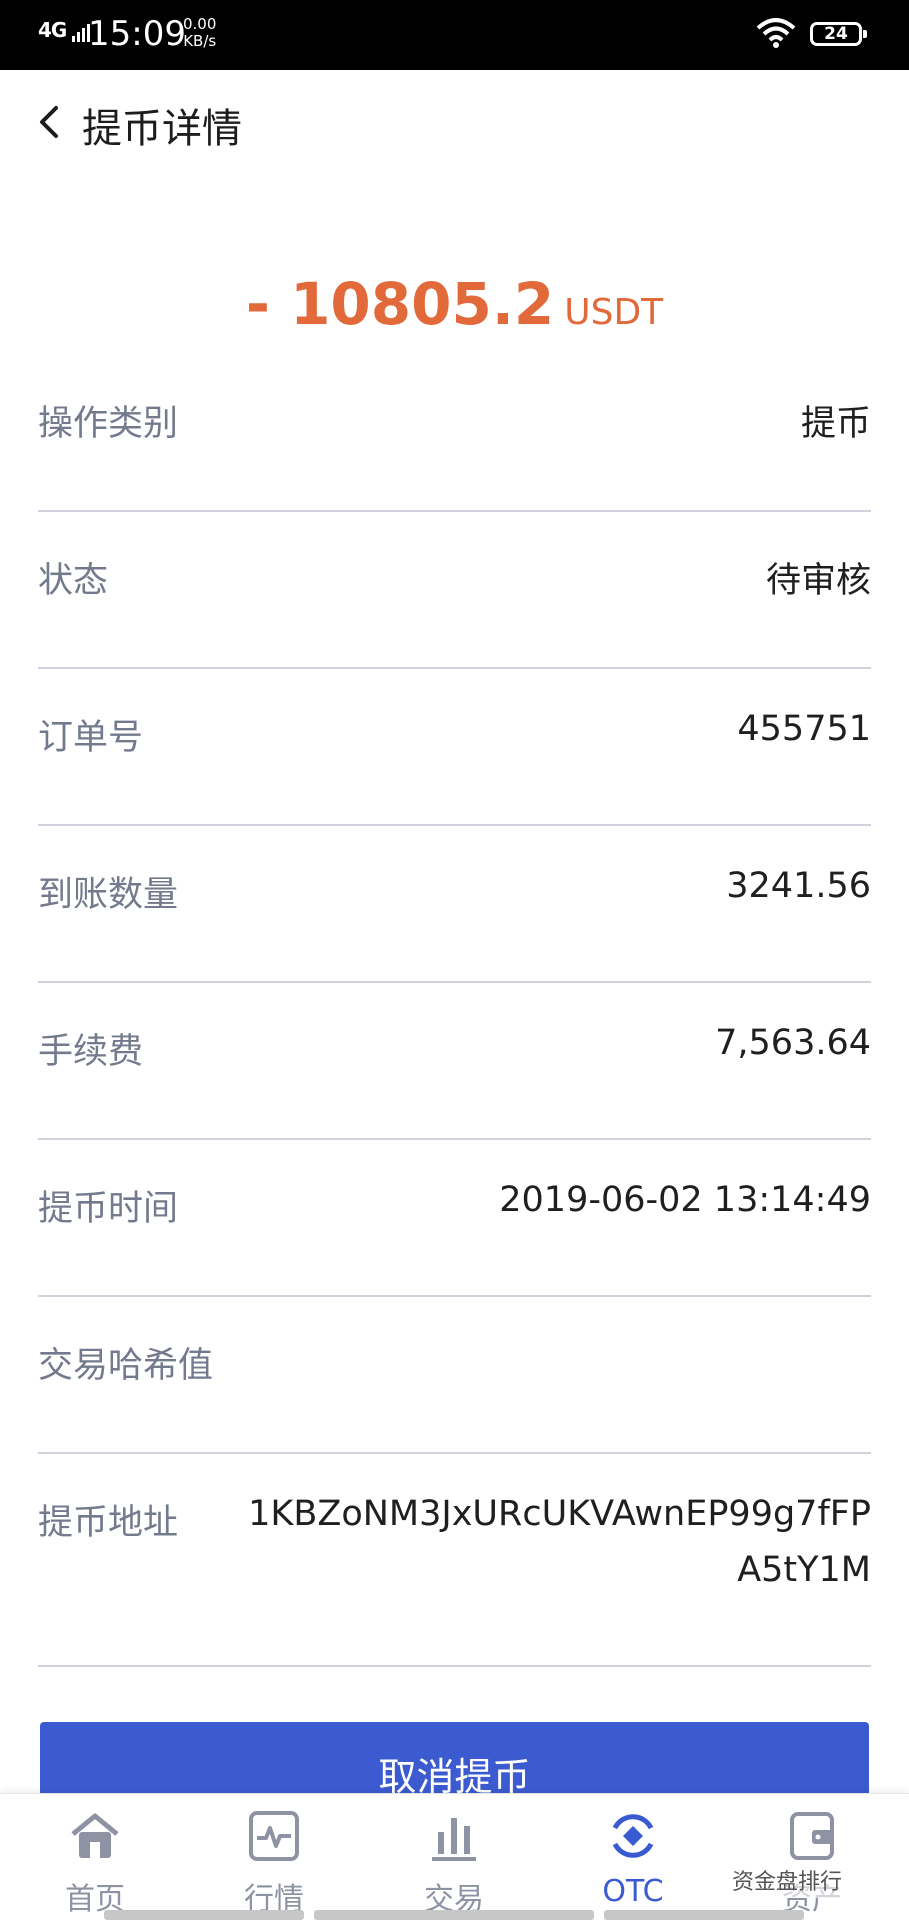 This screenshot has width=909, height=1921. I want to click on network-speed: 0.00 KB/s, so click(200, 32).